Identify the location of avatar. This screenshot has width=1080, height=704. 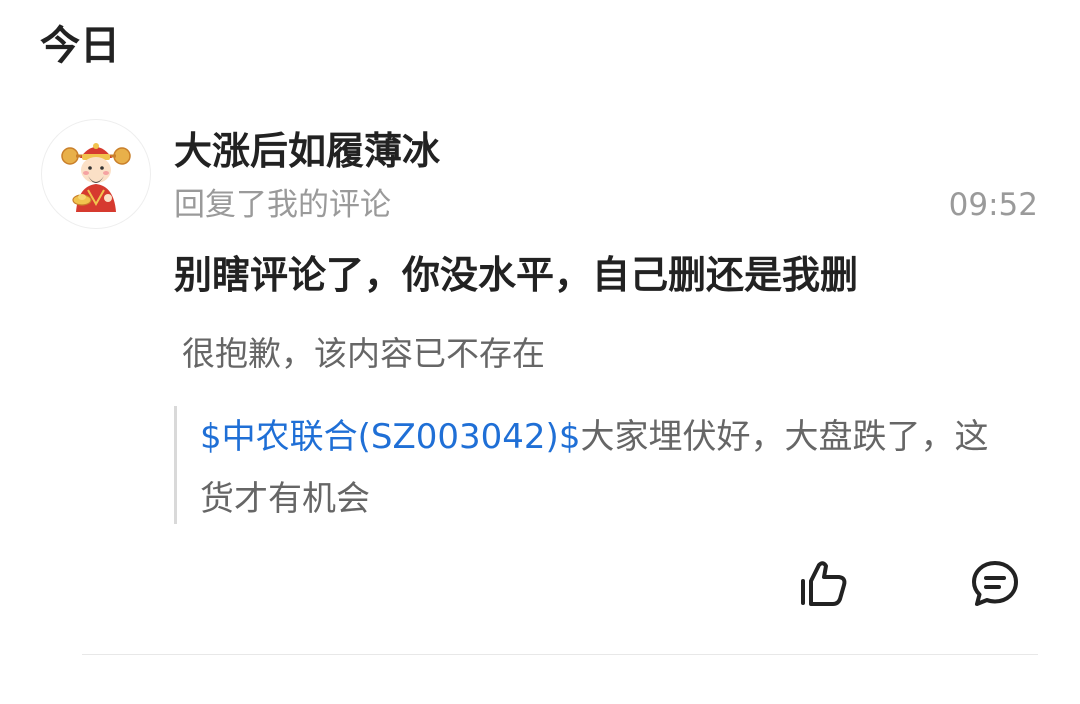
(96, 174).